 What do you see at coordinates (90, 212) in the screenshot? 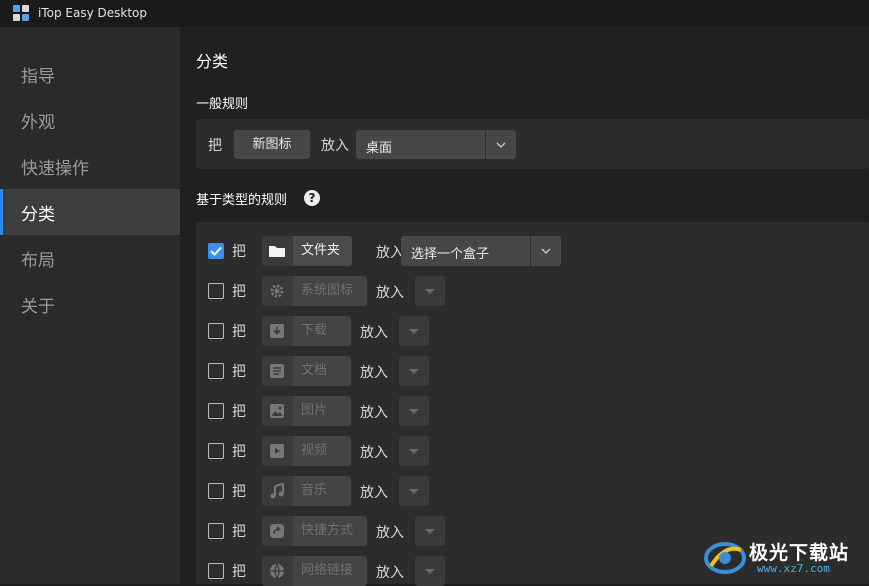
I see `sidebar-item-categories: 分类` at bounding box center [90, 212].